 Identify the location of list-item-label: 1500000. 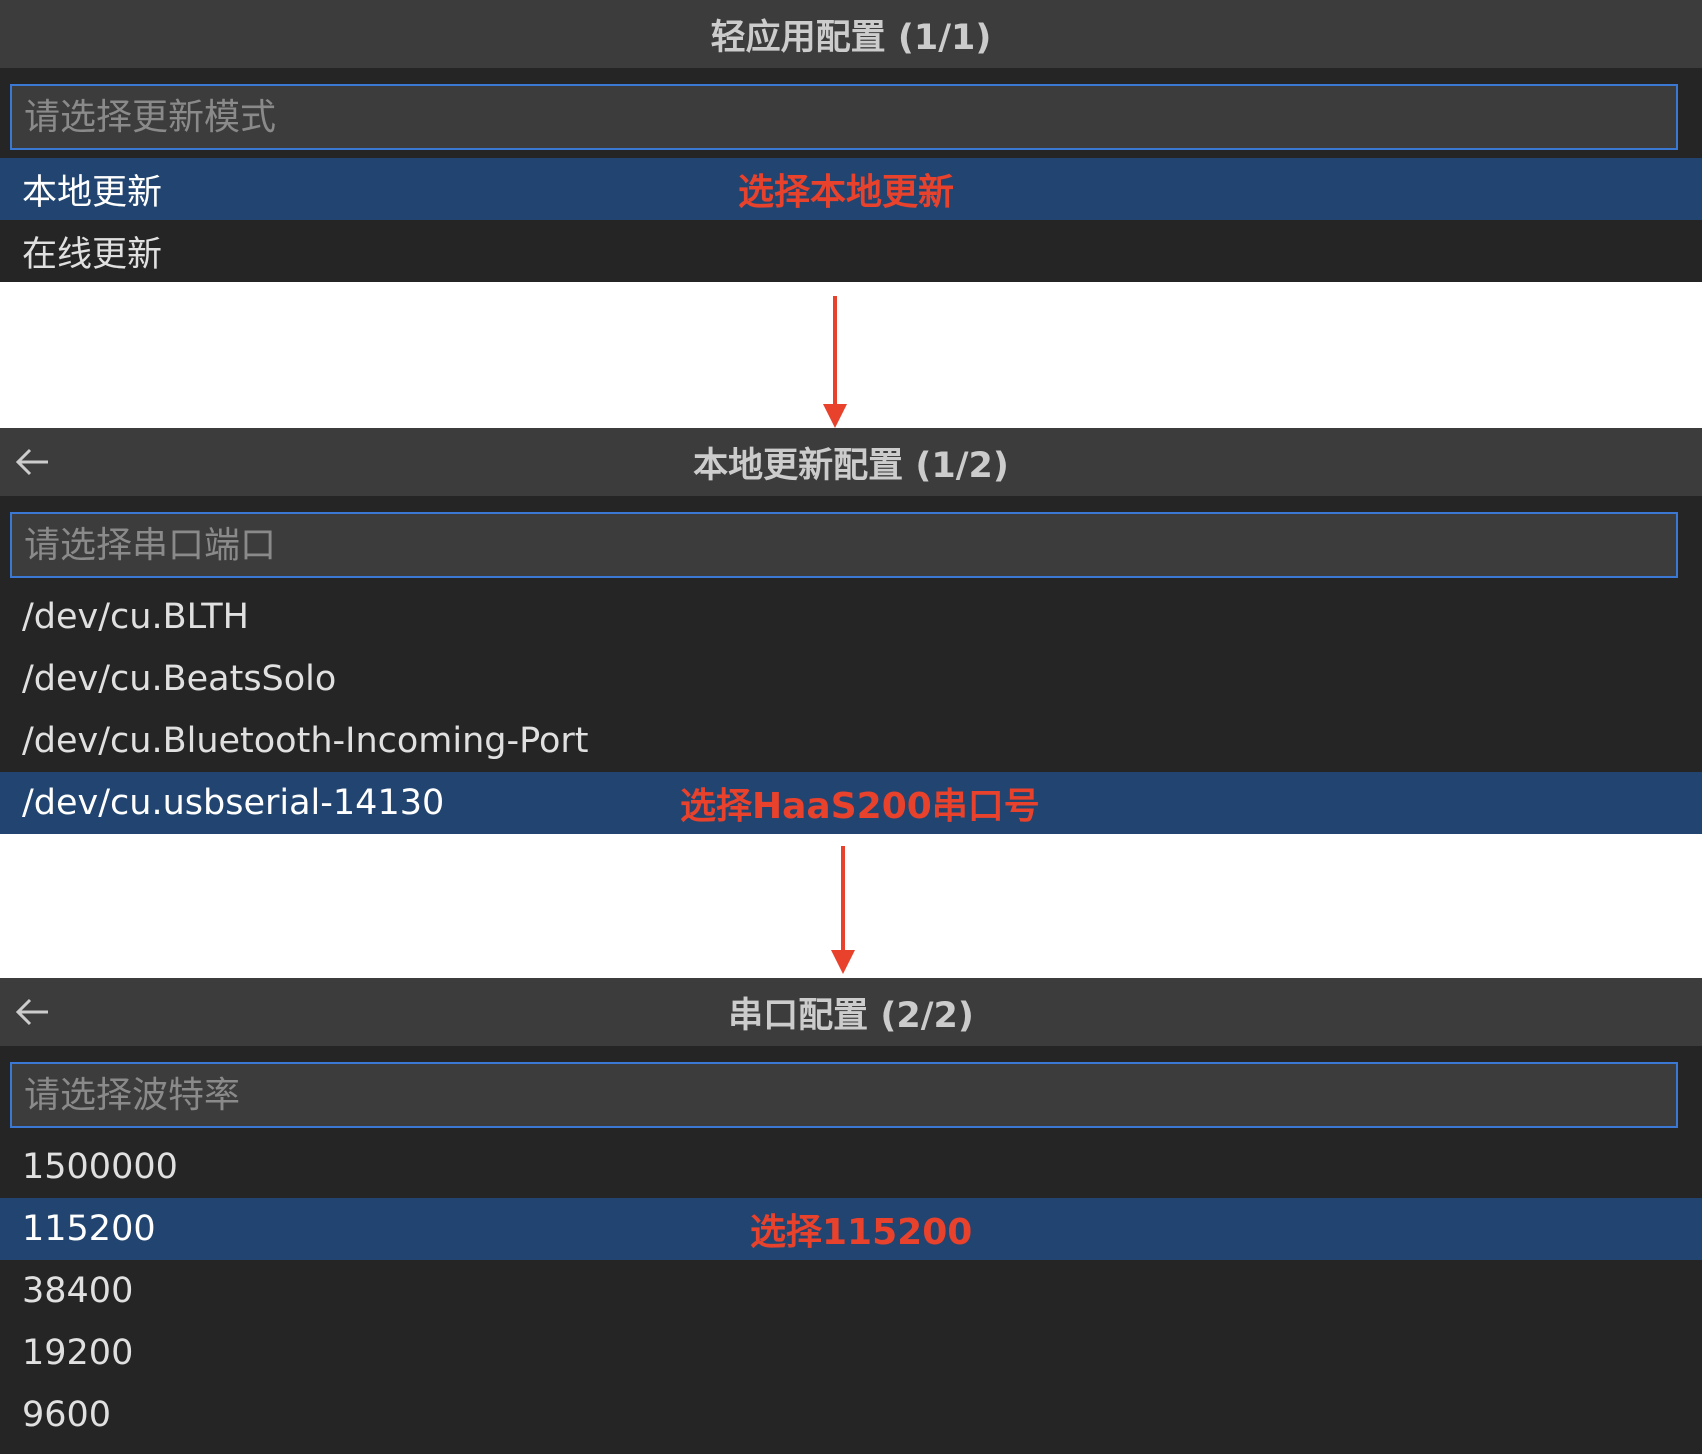
(100, 1167).